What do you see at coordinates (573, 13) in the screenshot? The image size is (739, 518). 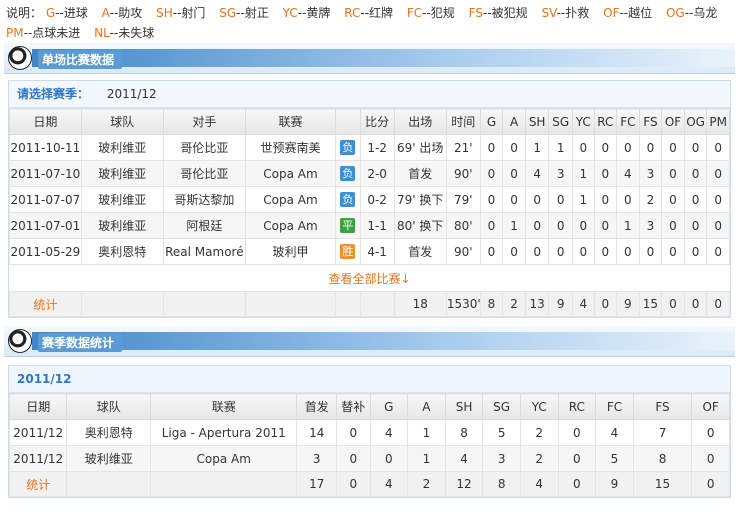 I see `legend-desc: --扑救` at bounding box center [573, 13].